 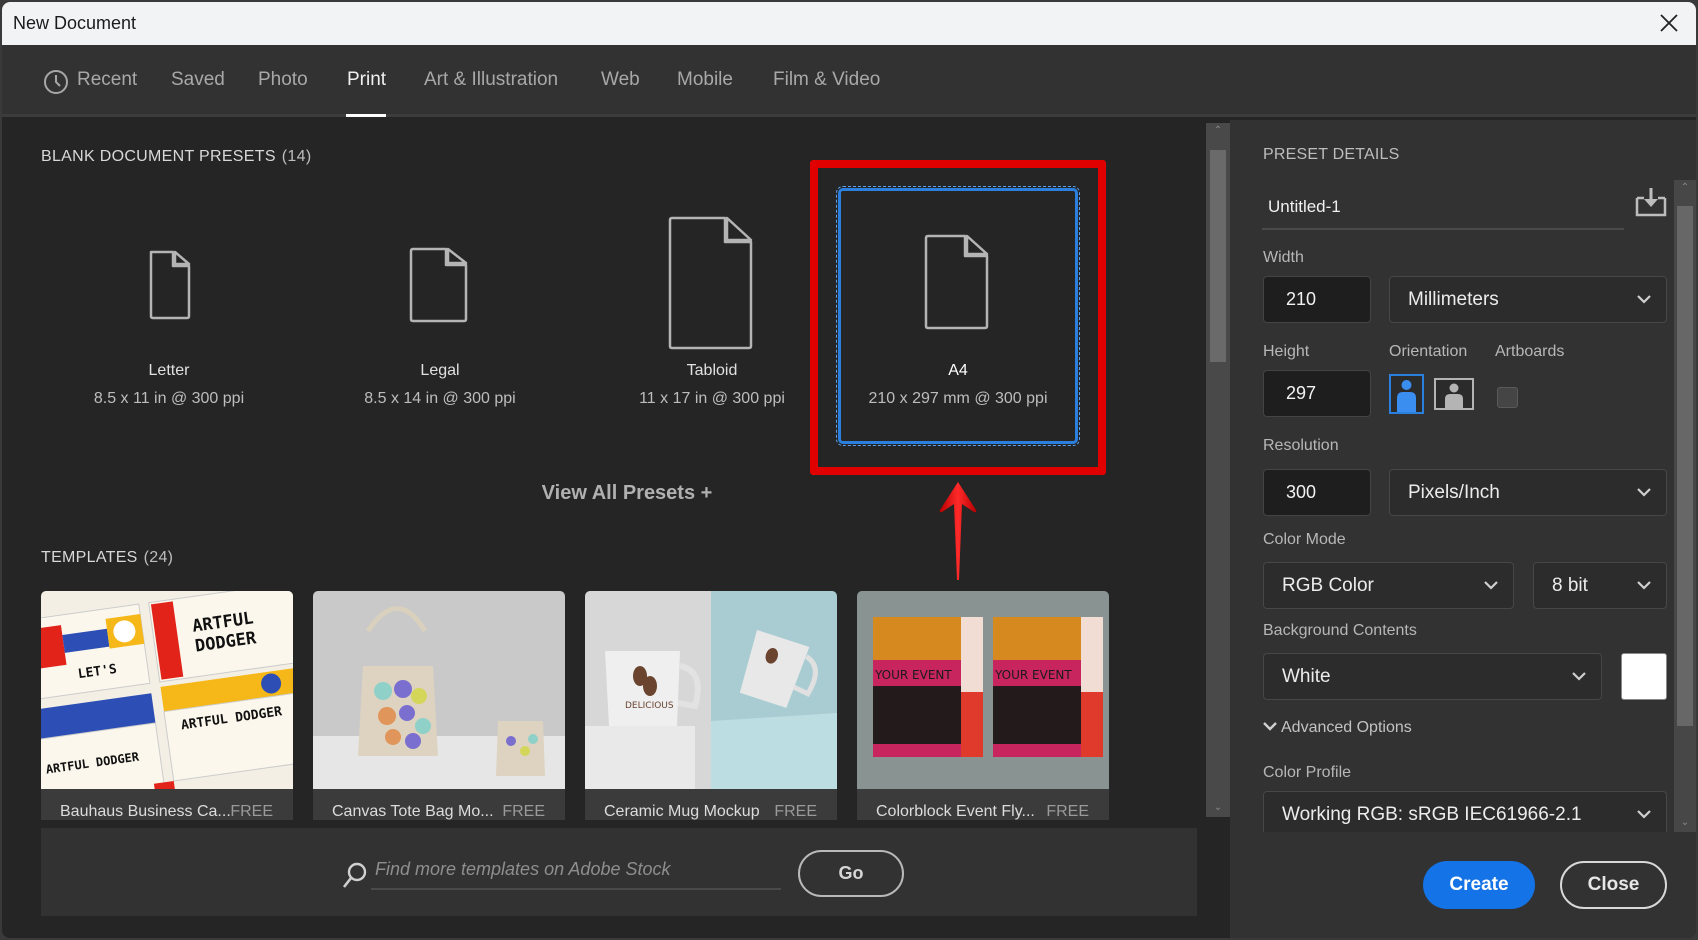 What do you see at coordinates (958, 398) in the screenshot?
I see `preset-description: 210 x 297 mm @ 300 ppi` at bounding box center [958, 398].